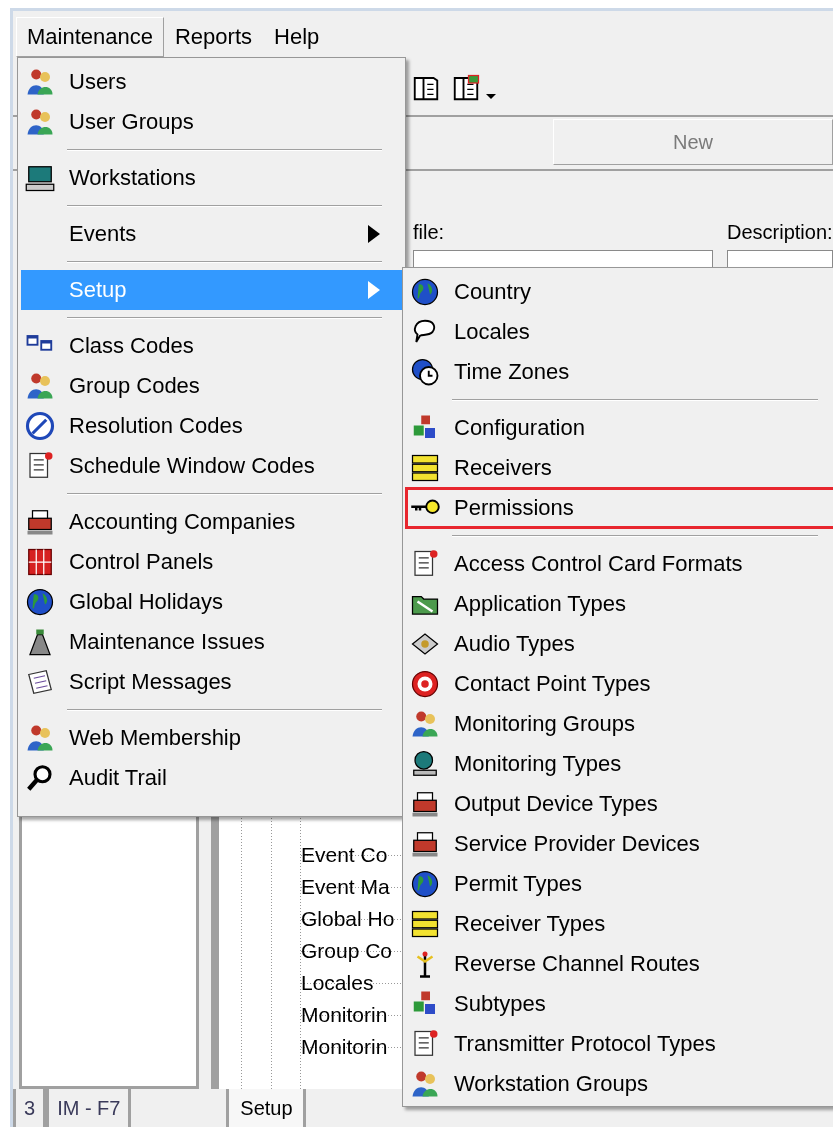 The image size is (833, 1127). Describe the element at coordinates (619, 684) in the screenshot. I see `menu-item: Contact Point Types` at that location.